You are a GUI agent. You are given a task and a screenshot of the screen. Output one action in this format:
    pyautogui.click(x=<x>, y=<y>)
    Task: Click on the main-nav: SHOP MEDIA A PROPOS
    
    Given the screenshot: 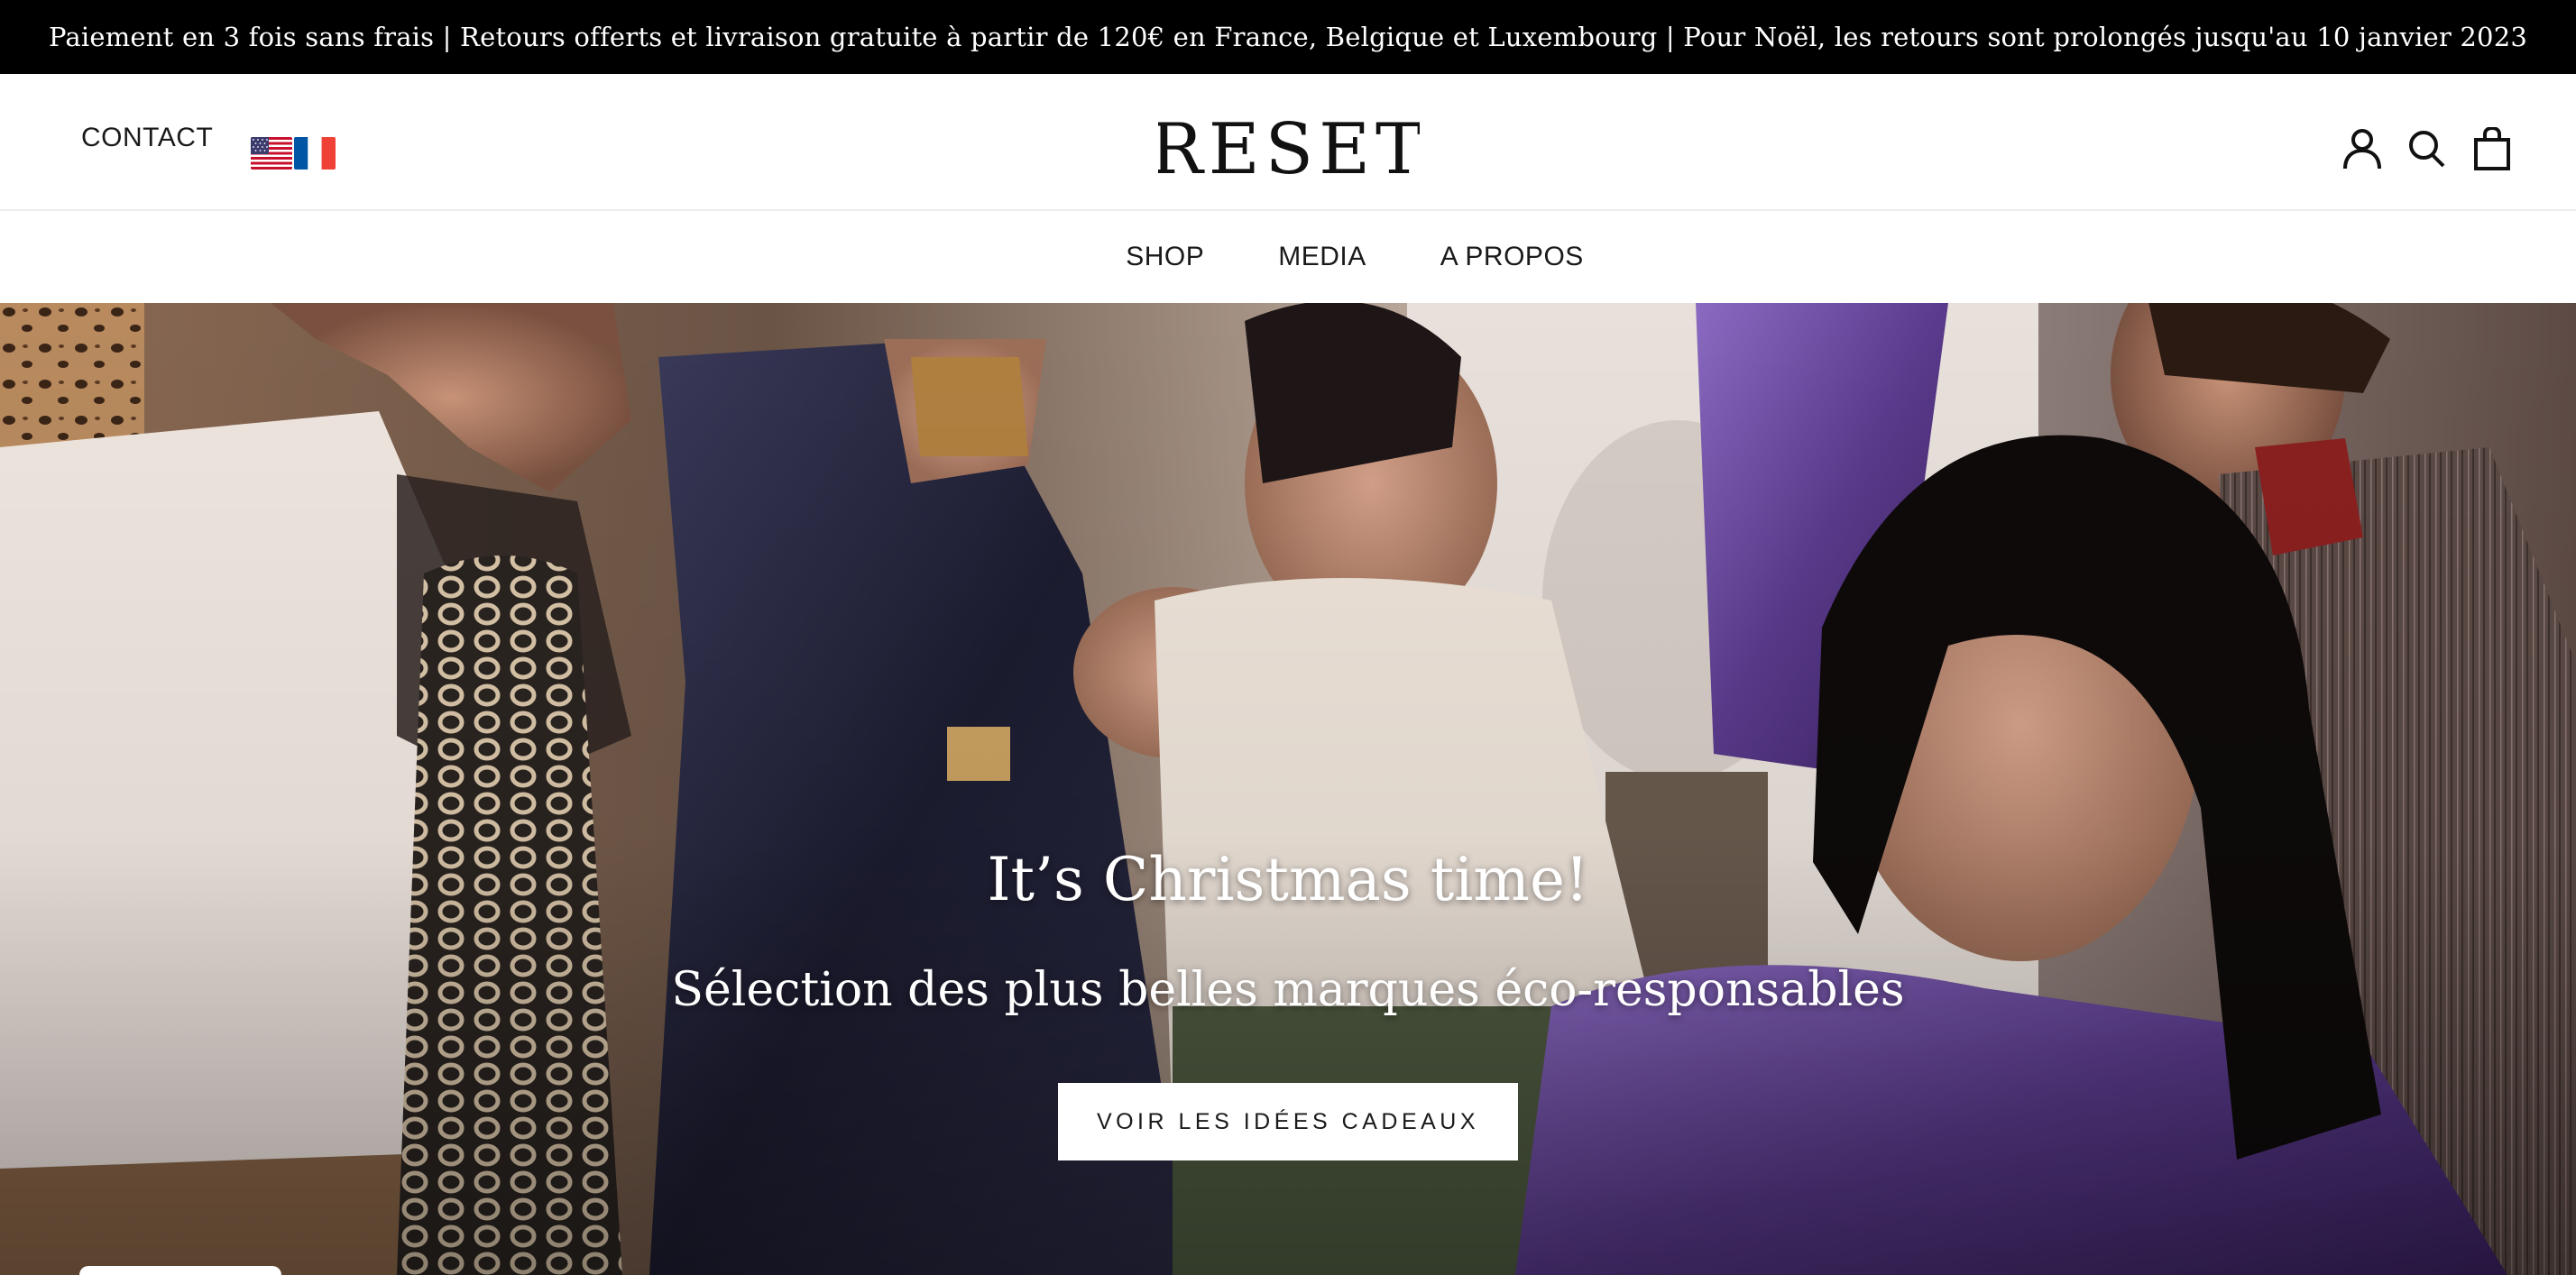 What is the action you would take?
    pyautogui.click(x=1288, y=257)
    